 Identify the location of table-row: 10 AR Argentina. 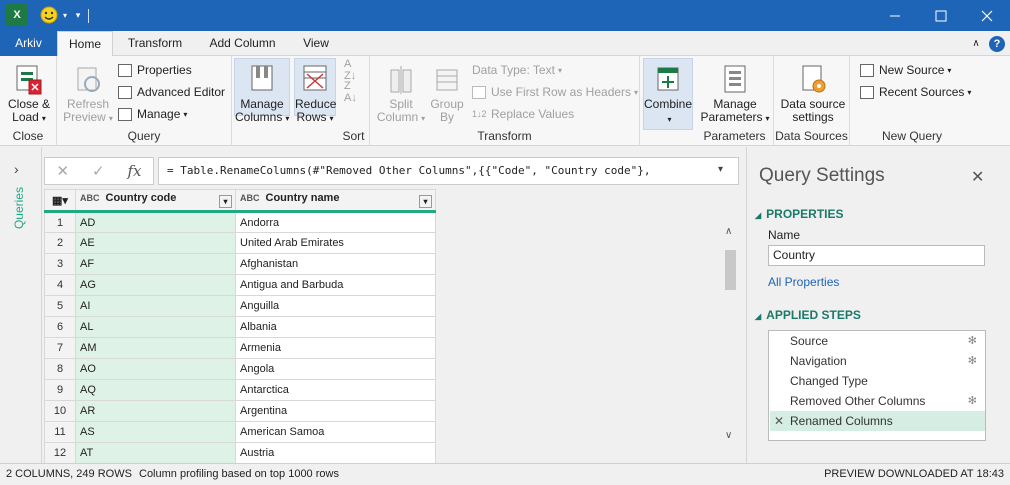
(240, 411).